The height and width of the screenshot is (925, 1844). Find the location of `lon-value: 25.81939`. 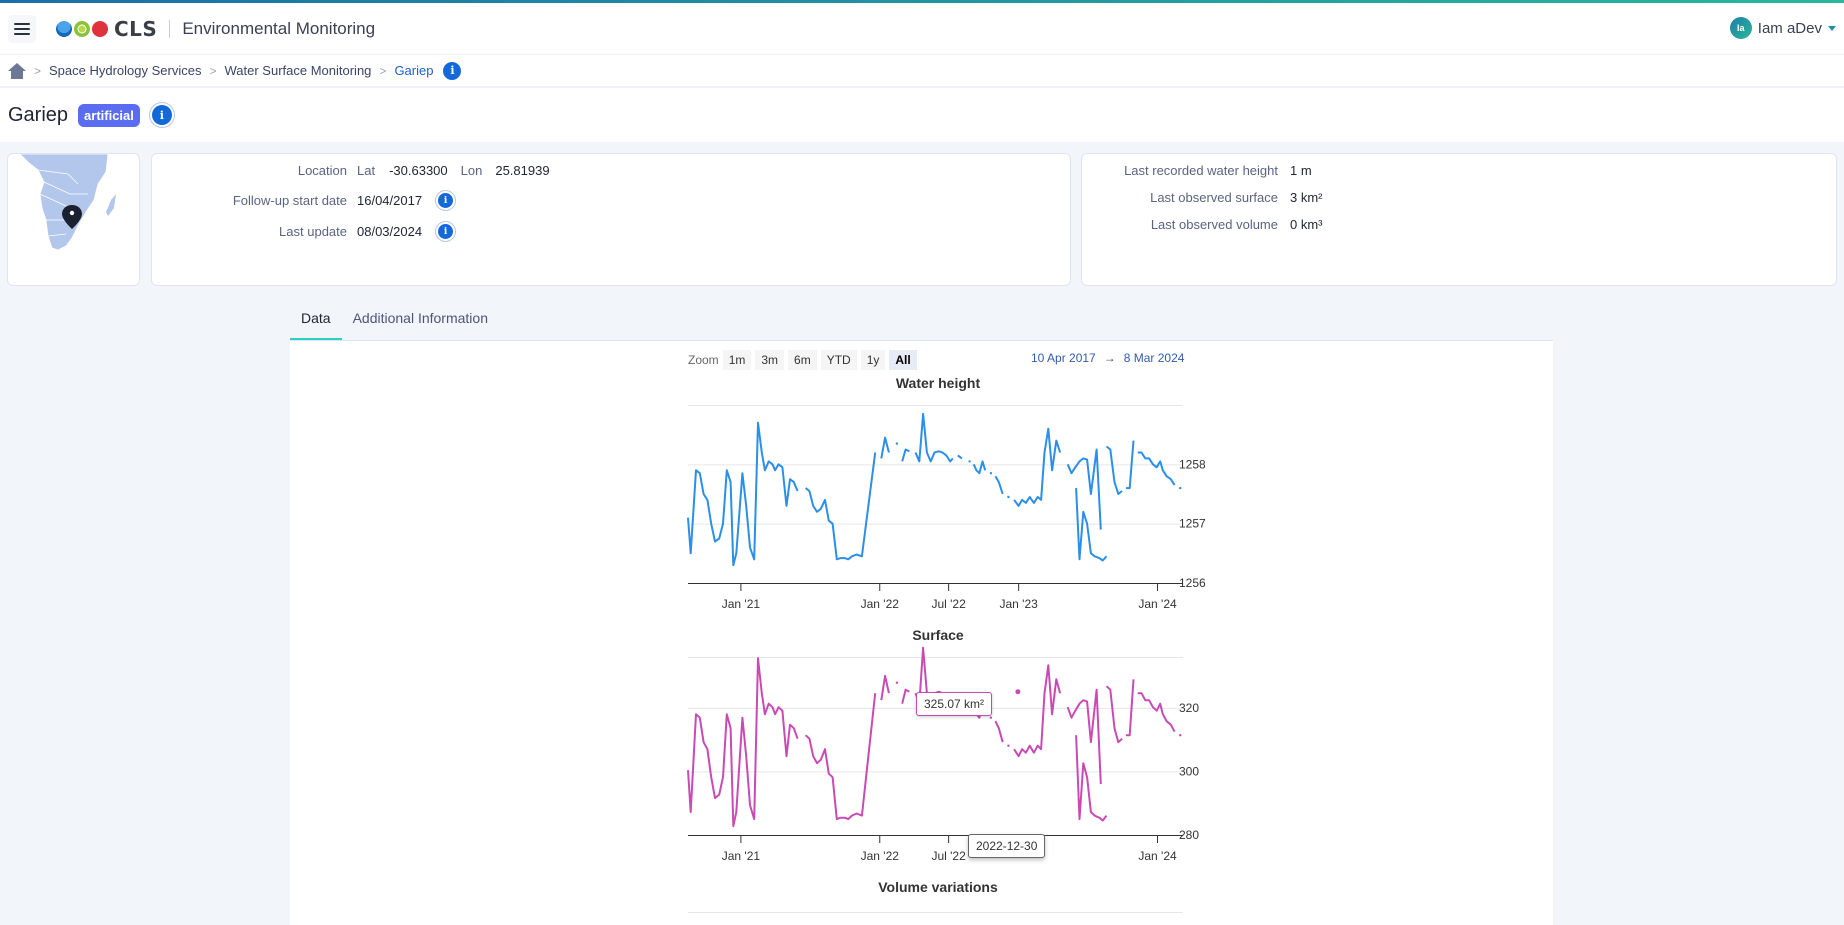

lon-value: 25.81939 is located at coordinates (522, 170).